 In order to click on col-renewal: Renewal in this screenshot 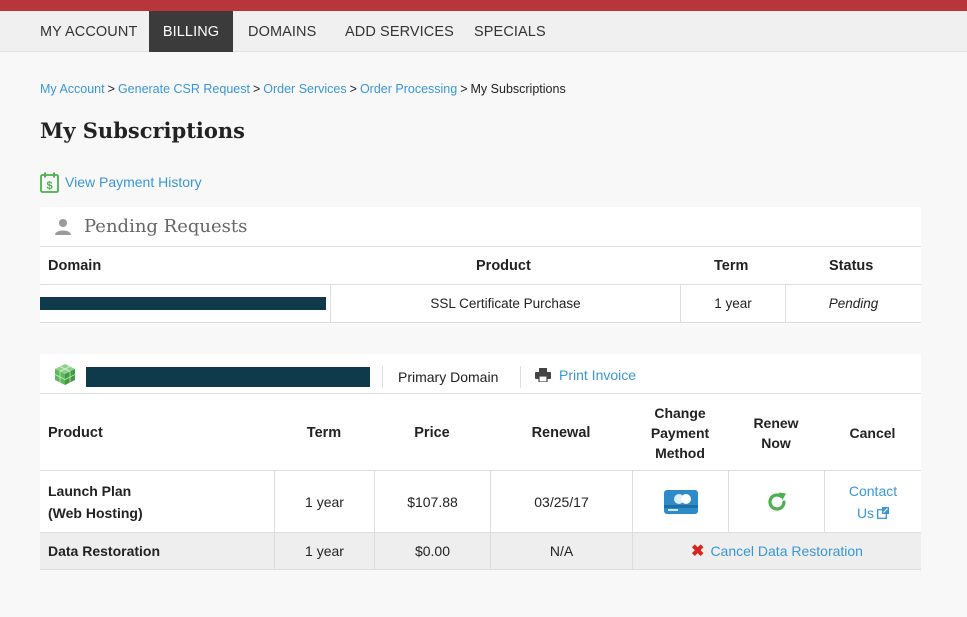, I will do `click(561, 432)`.